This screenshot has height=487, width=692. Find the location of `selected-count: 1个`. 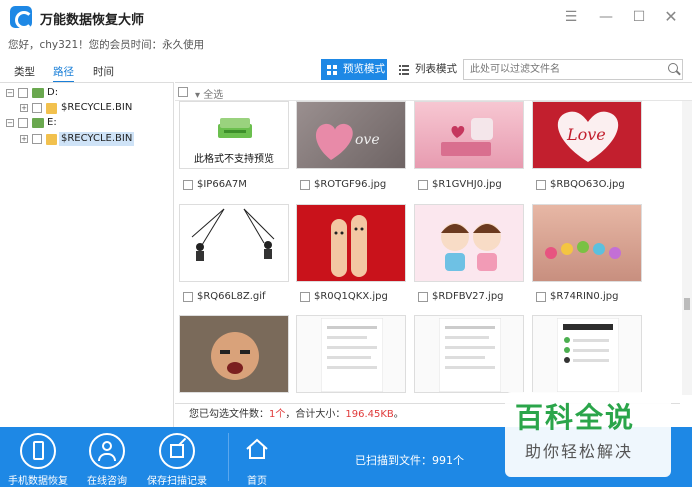

selected-count: 1个 is located at coordinates (277, 414).